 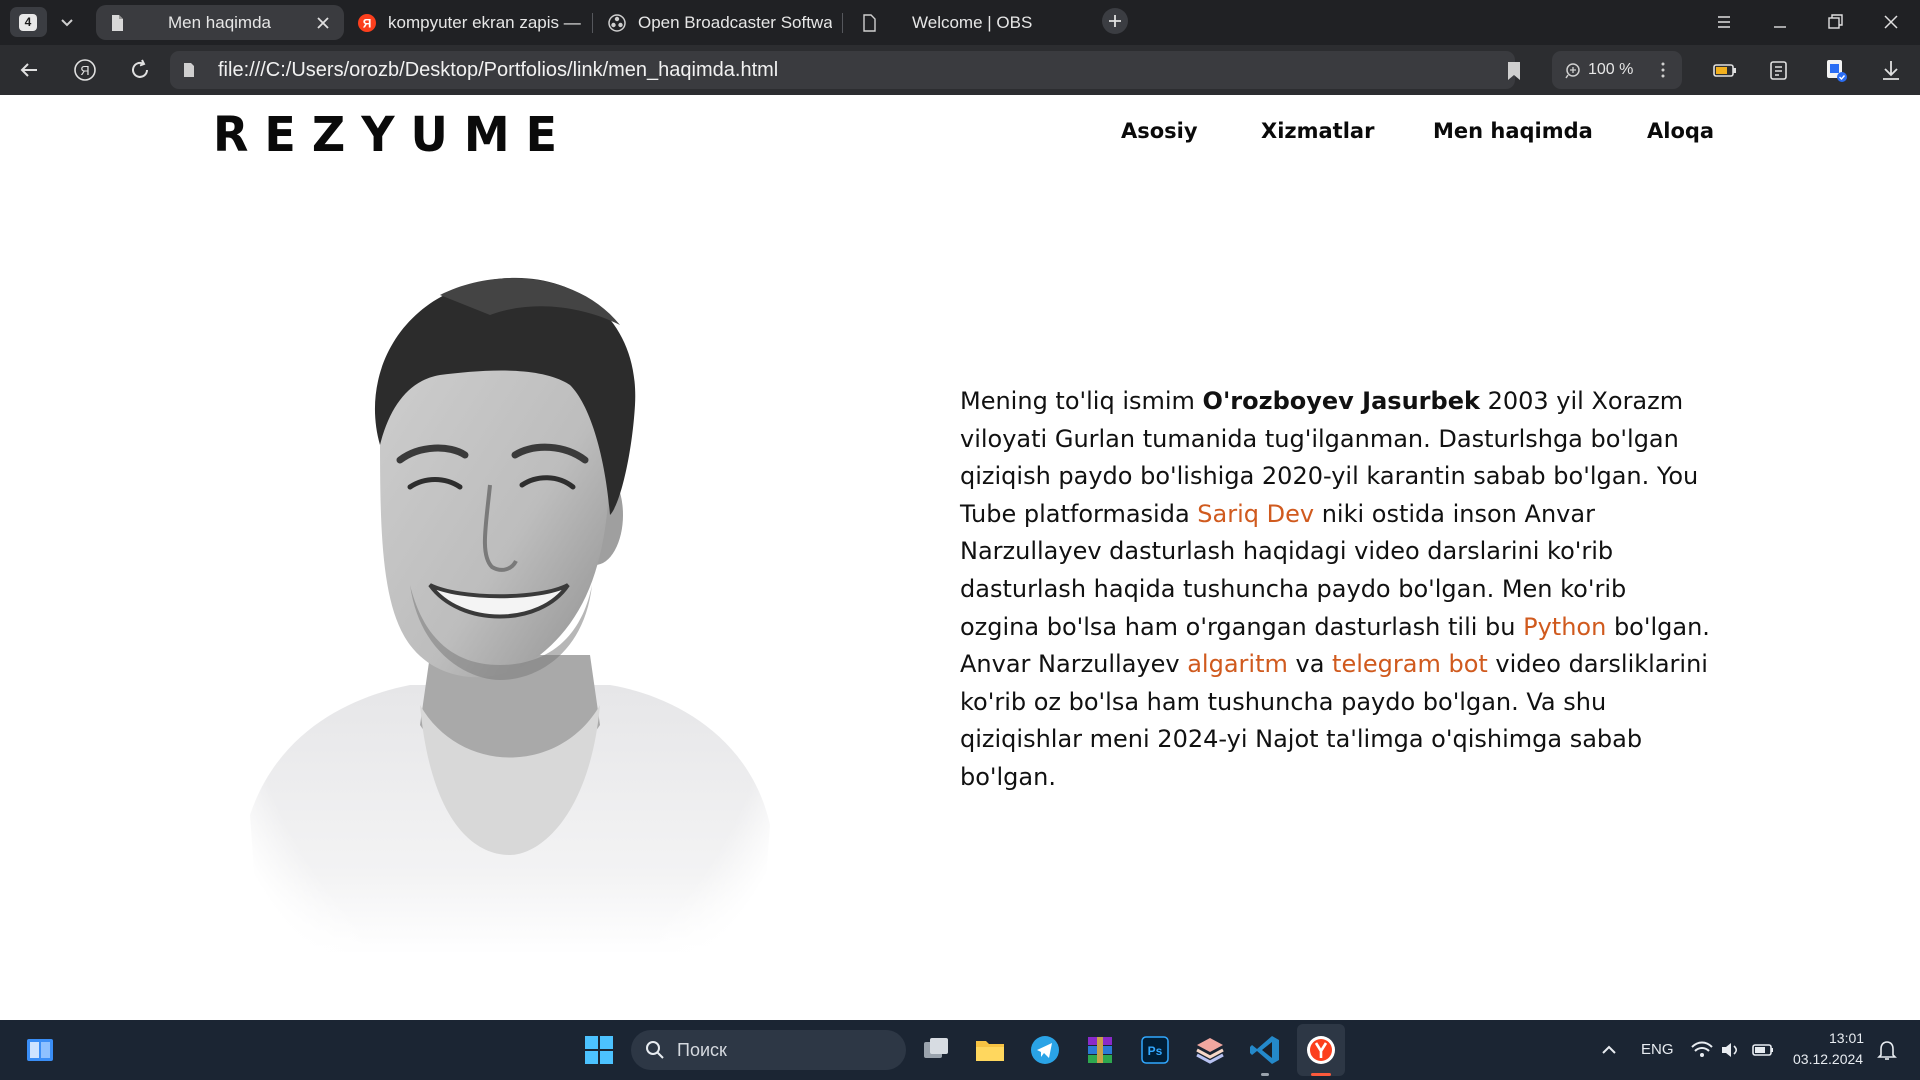 I want to click on close-icon, so click(x=323, y=23).